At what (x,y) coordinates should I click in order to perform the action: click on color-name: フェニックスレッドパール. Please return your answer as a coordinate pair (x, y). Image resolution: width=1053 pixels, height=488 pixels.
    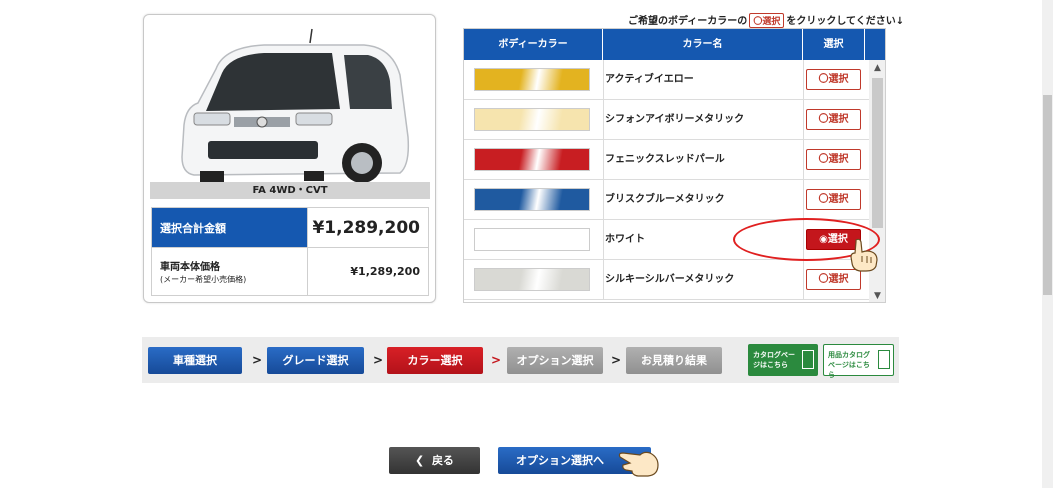
    Looking at the image, I should click on (665, 159).